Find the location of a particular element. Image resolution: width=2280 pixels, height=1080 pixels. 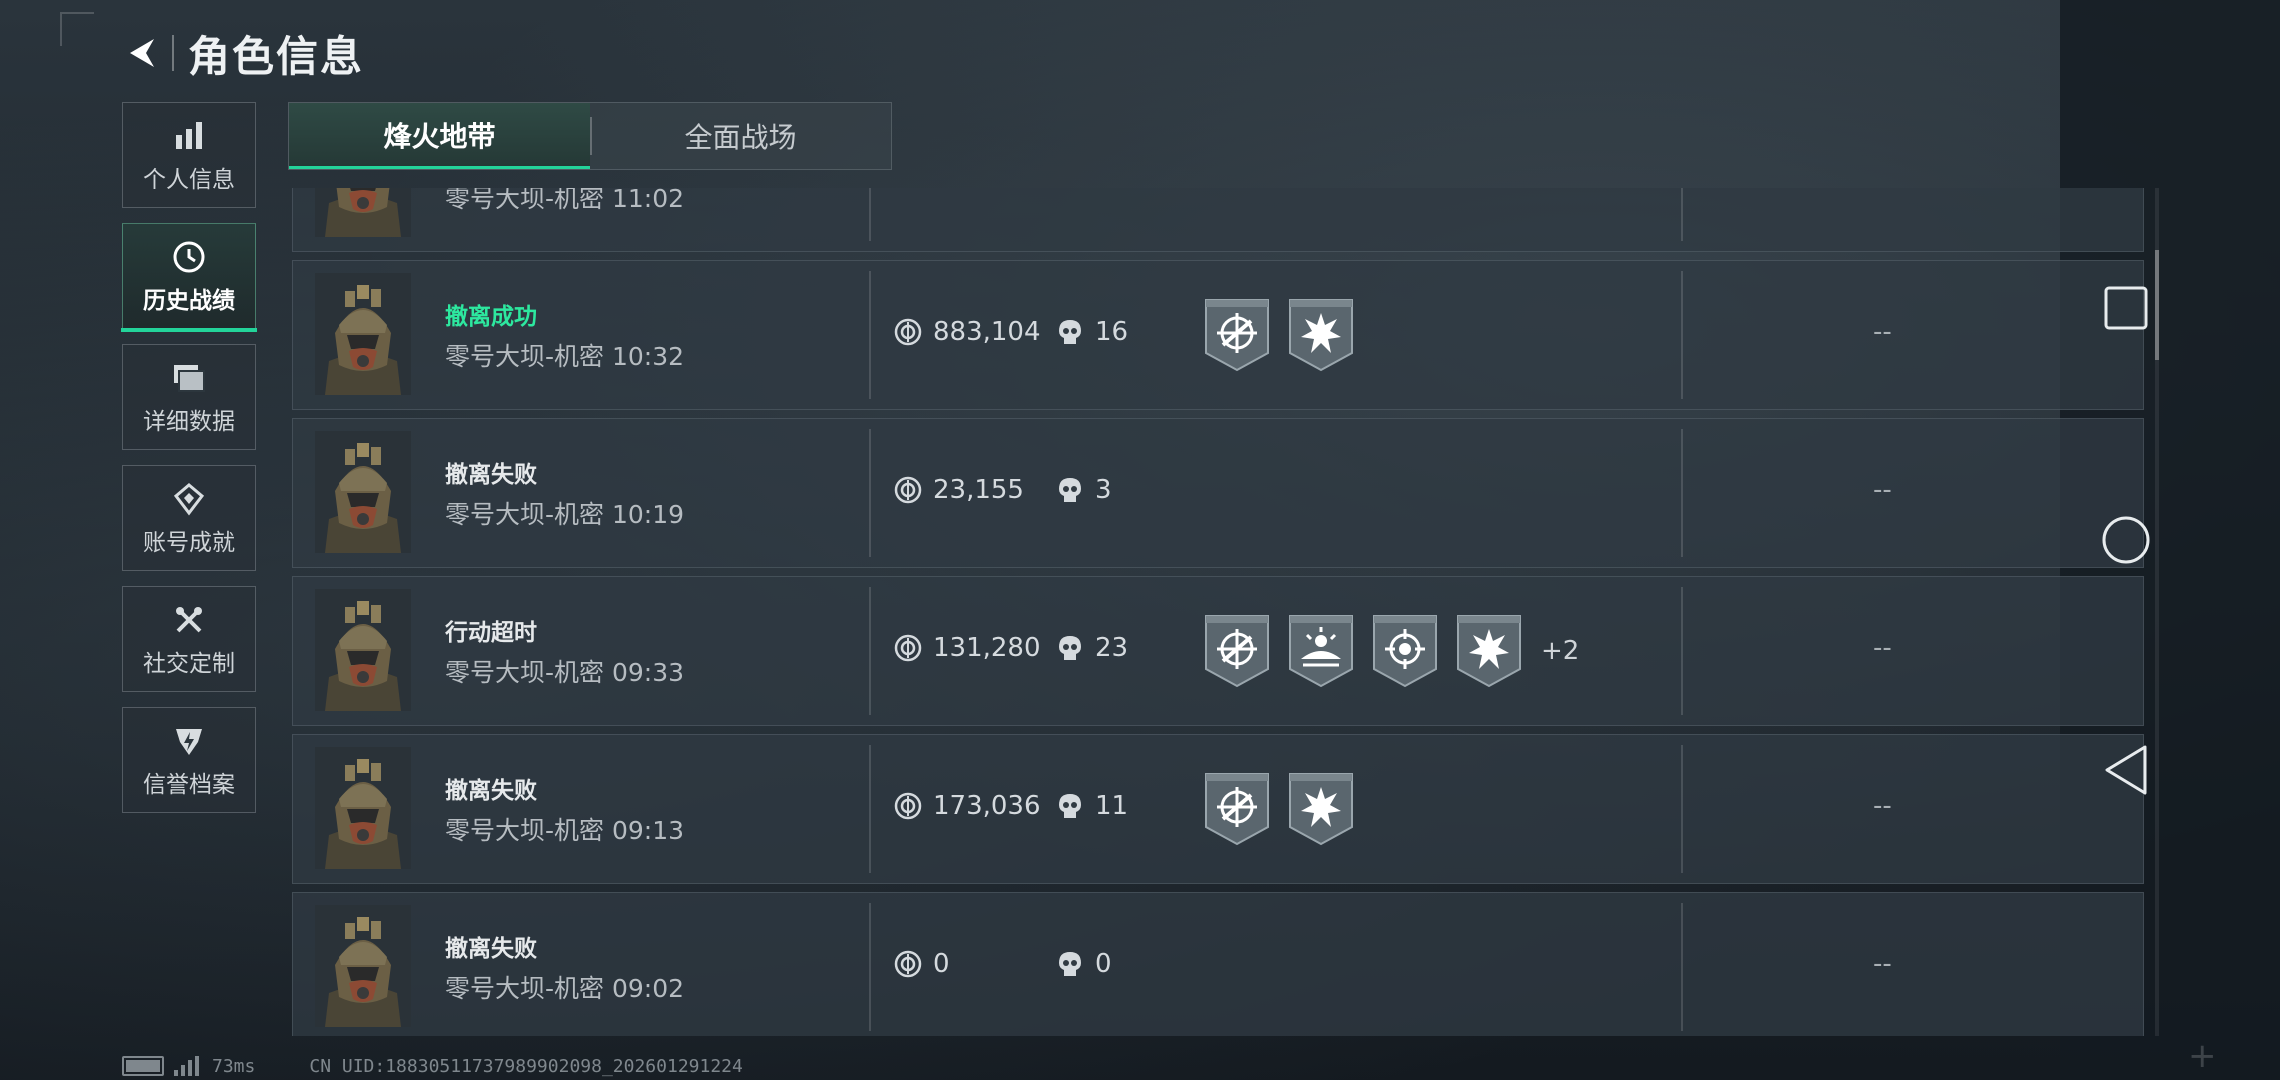

map-and-time: 零号大坝-机密 10:19 is located at coordinates (564, 513).